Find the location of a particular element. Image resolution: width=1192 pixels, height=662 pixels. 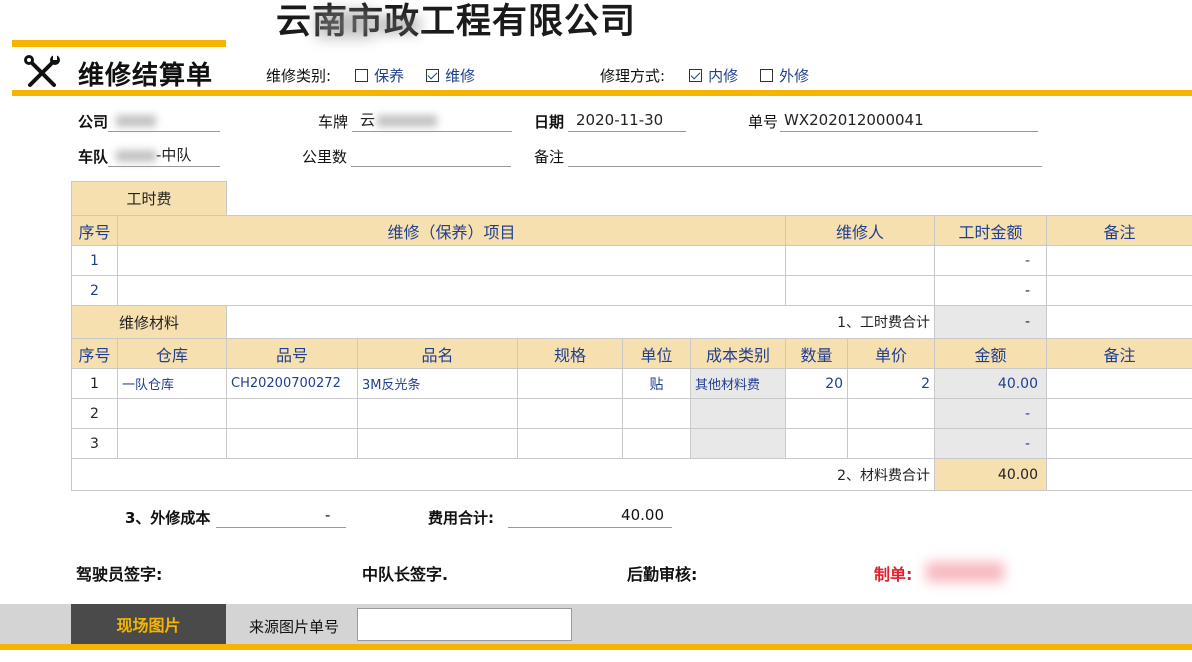

site-photos-button: 现场图片 is located at coordinates (148, 624).